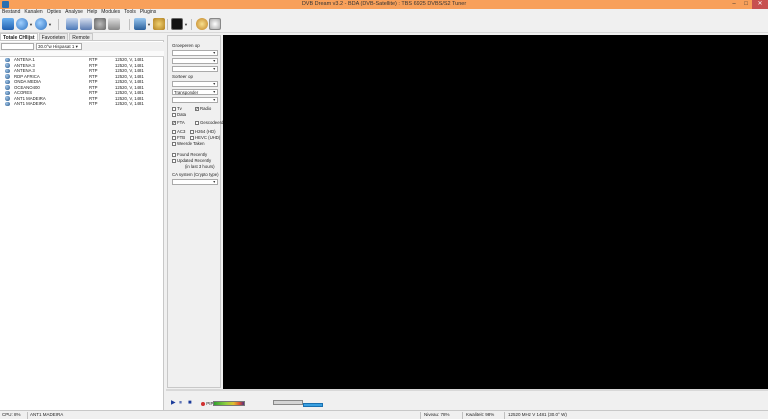 Image resolution: width=768 pixels, height=419 pixels. What do you see at coordinates (19, 37) in the screenshot?
I see `tab-total-channels: Totale CHlijst` at bounding box center [19, 37].